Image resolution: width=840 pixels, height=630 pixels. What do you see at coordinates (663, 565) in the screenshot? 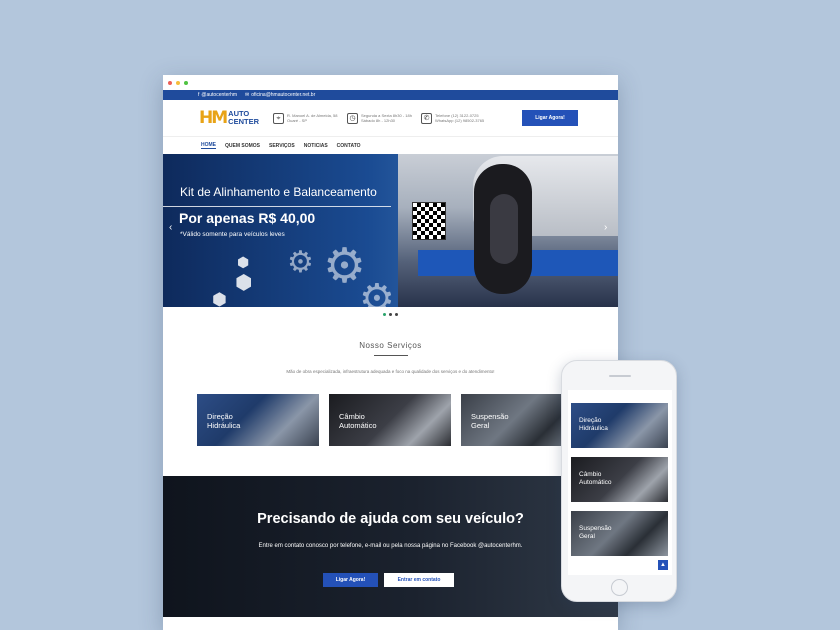
I see `back-to-top-icon: ▲` at bounding box center [663, 565].